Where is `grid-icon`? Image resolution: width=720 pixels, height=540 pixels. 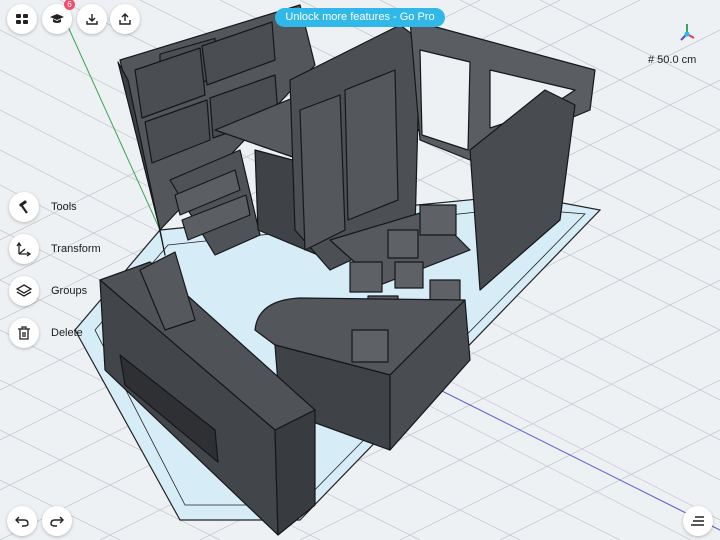
grid-icon is located at coordinates (22, 19).